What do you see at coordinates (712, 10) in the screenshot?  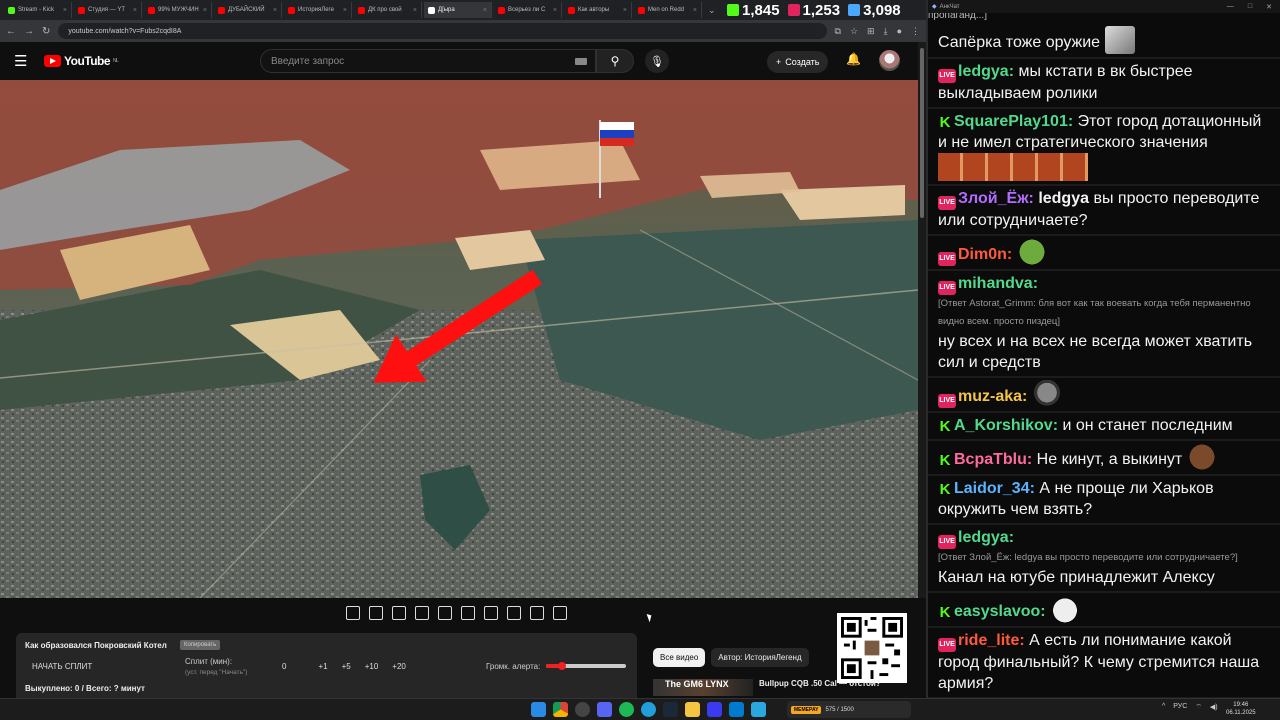 I see `tab-search-icon: ⌄` at bounding box center [712, 10].